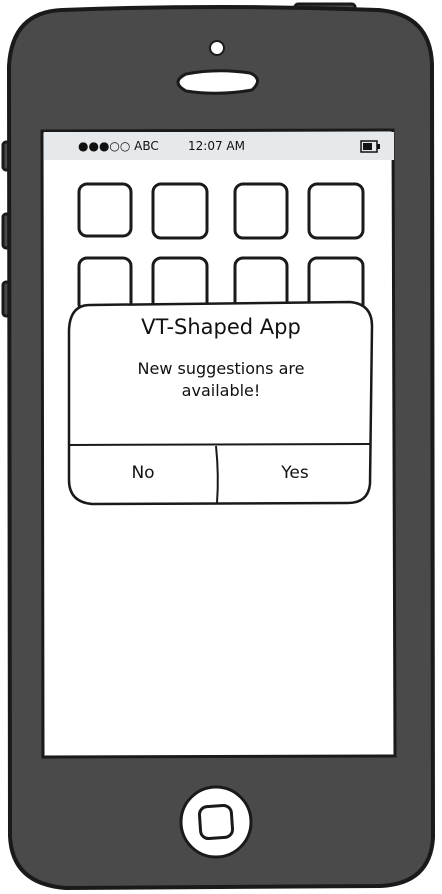 The width and height of the screenshot is (442, 894). I want to click on dialog-title: VT-Shaped App, so click(221, 327).